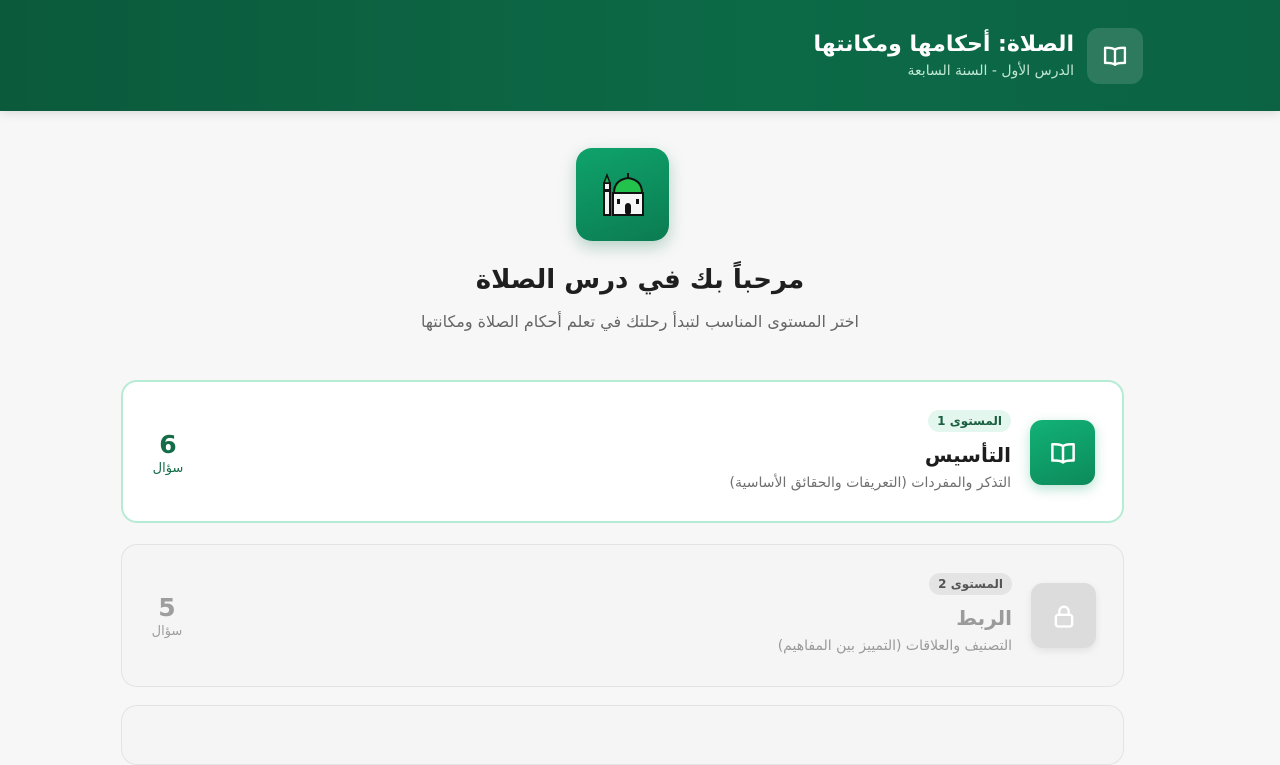  Describe the element at coordinates (970, 584) in the screenshot. I see `level-badge: المستوى 2` at that location.